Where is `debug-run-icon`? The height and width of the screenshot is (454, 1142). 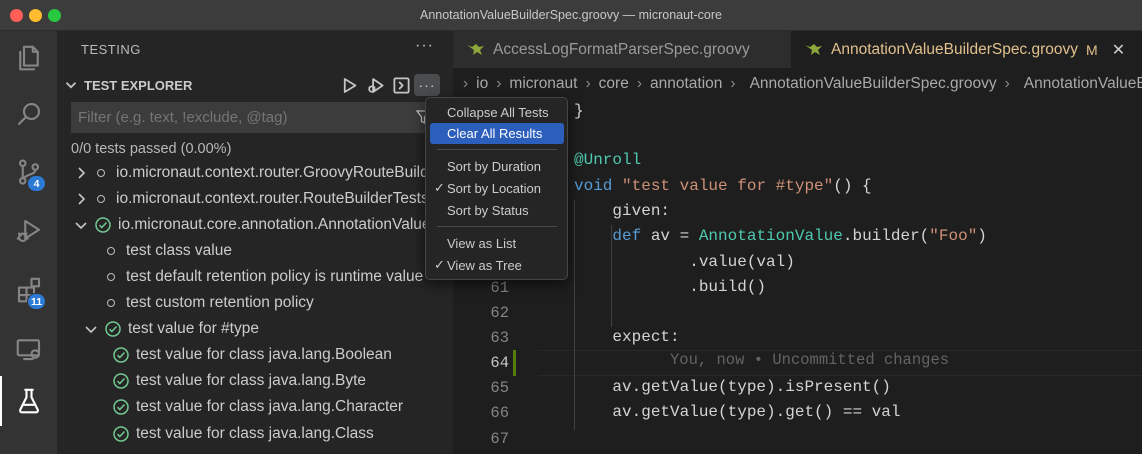 debug-run-icon is located at coordinates (375, 85).